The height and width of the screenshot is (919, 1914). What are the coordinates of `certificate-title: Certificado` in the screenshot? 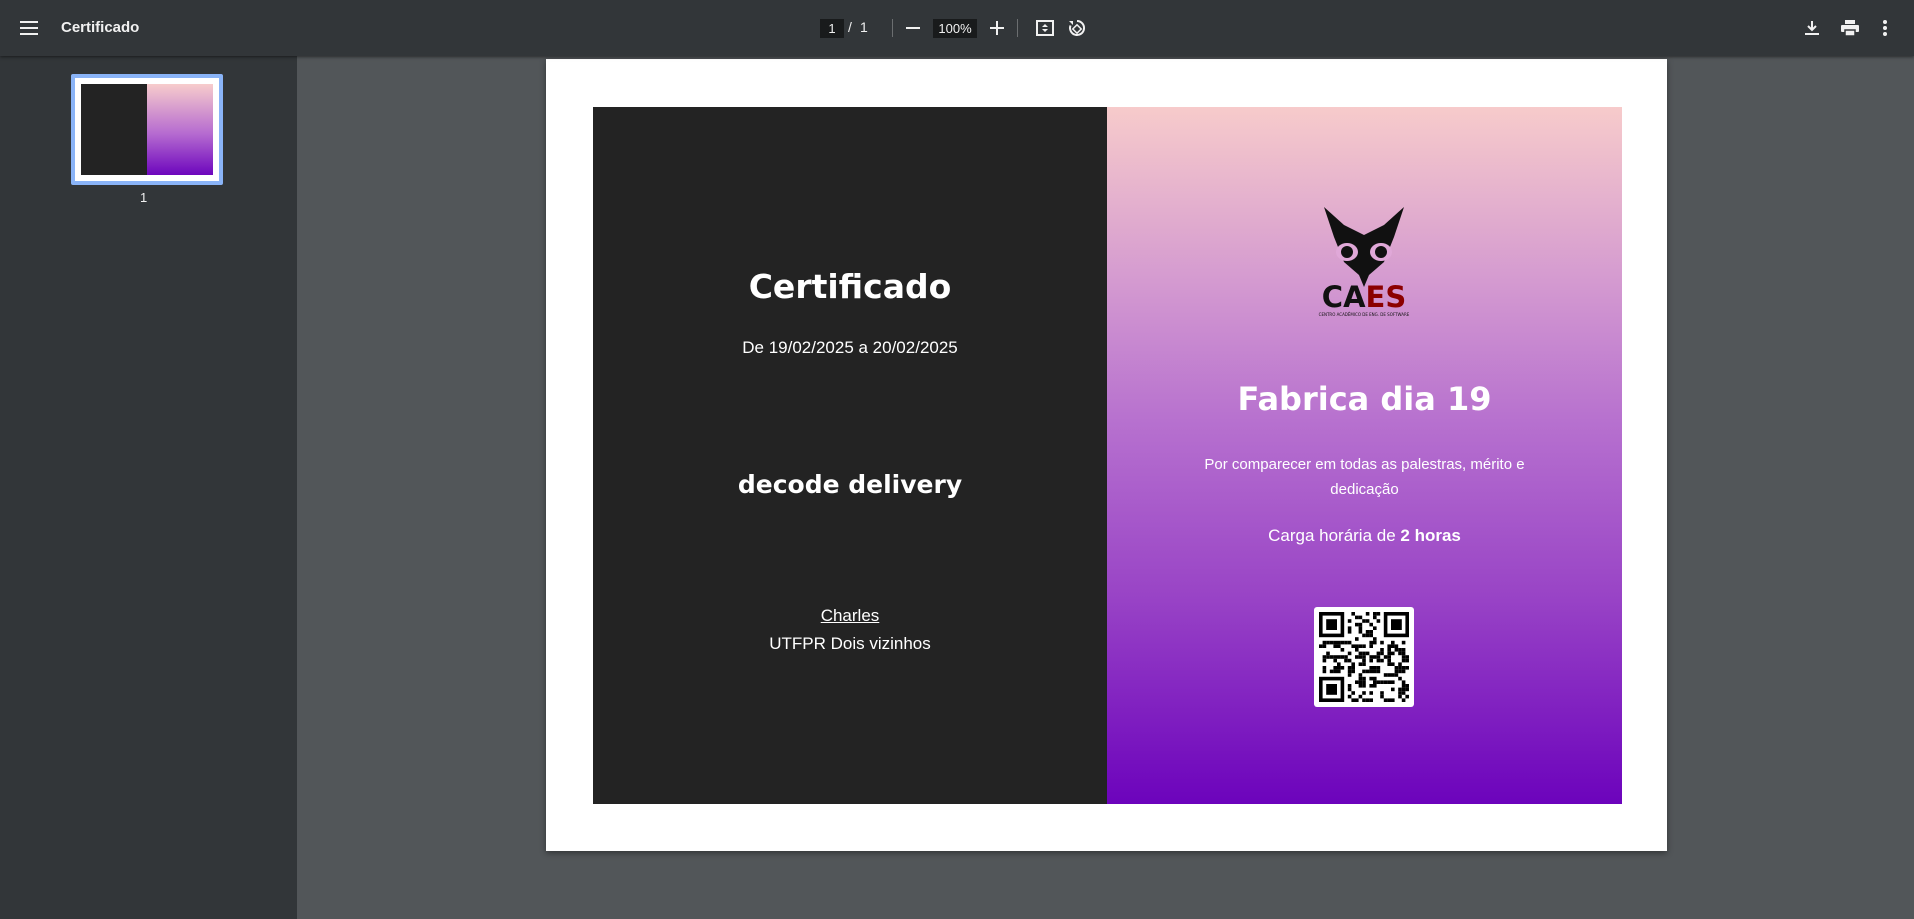 It's located at (850, 286).